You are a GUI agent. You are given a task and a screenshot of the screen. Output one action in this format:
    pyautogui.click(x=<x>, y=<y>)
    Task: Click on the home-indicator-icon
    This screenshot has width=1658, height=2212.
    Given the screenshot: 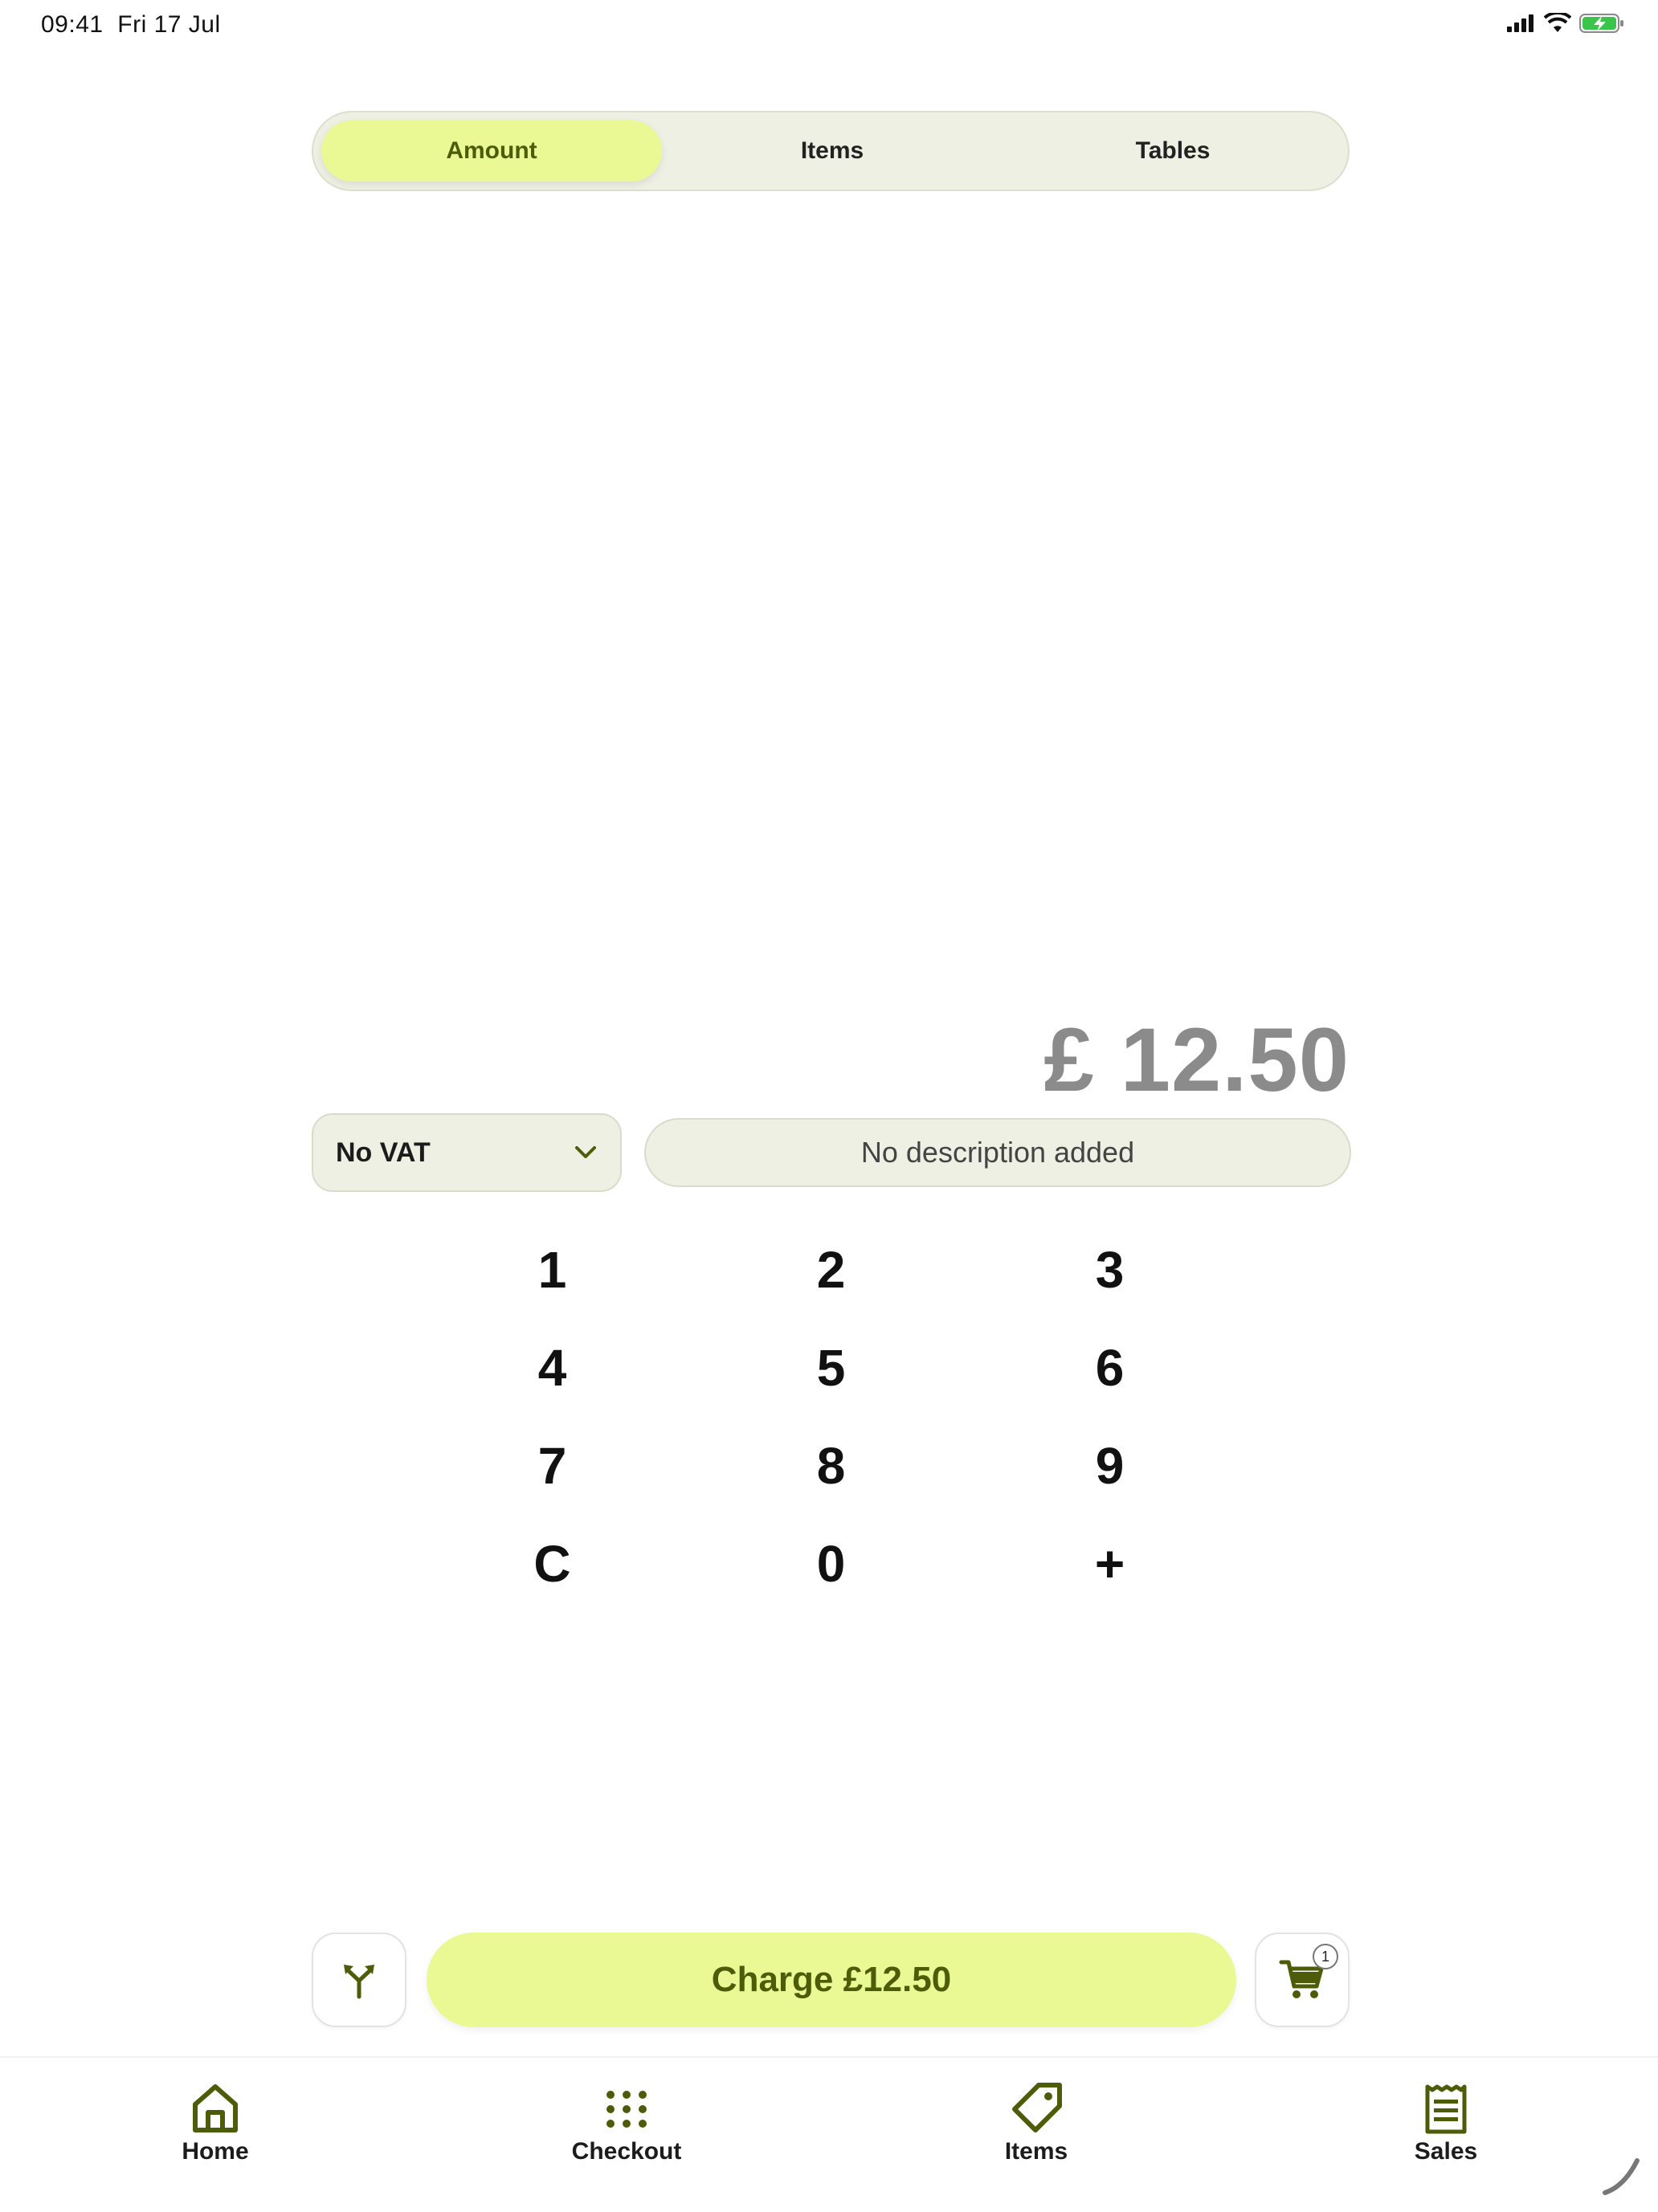 What is the action you would take?
    pyautogui.click(x=1621, y=2176)
    